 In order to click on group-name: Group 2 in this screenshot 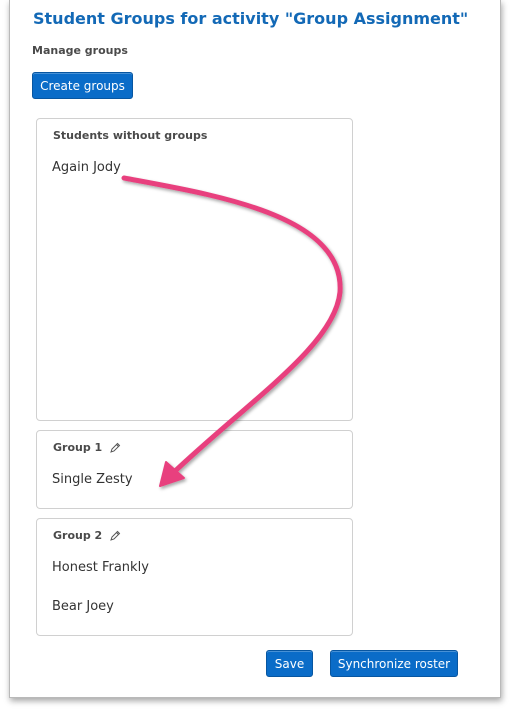, I will do `click(78, 535)`.